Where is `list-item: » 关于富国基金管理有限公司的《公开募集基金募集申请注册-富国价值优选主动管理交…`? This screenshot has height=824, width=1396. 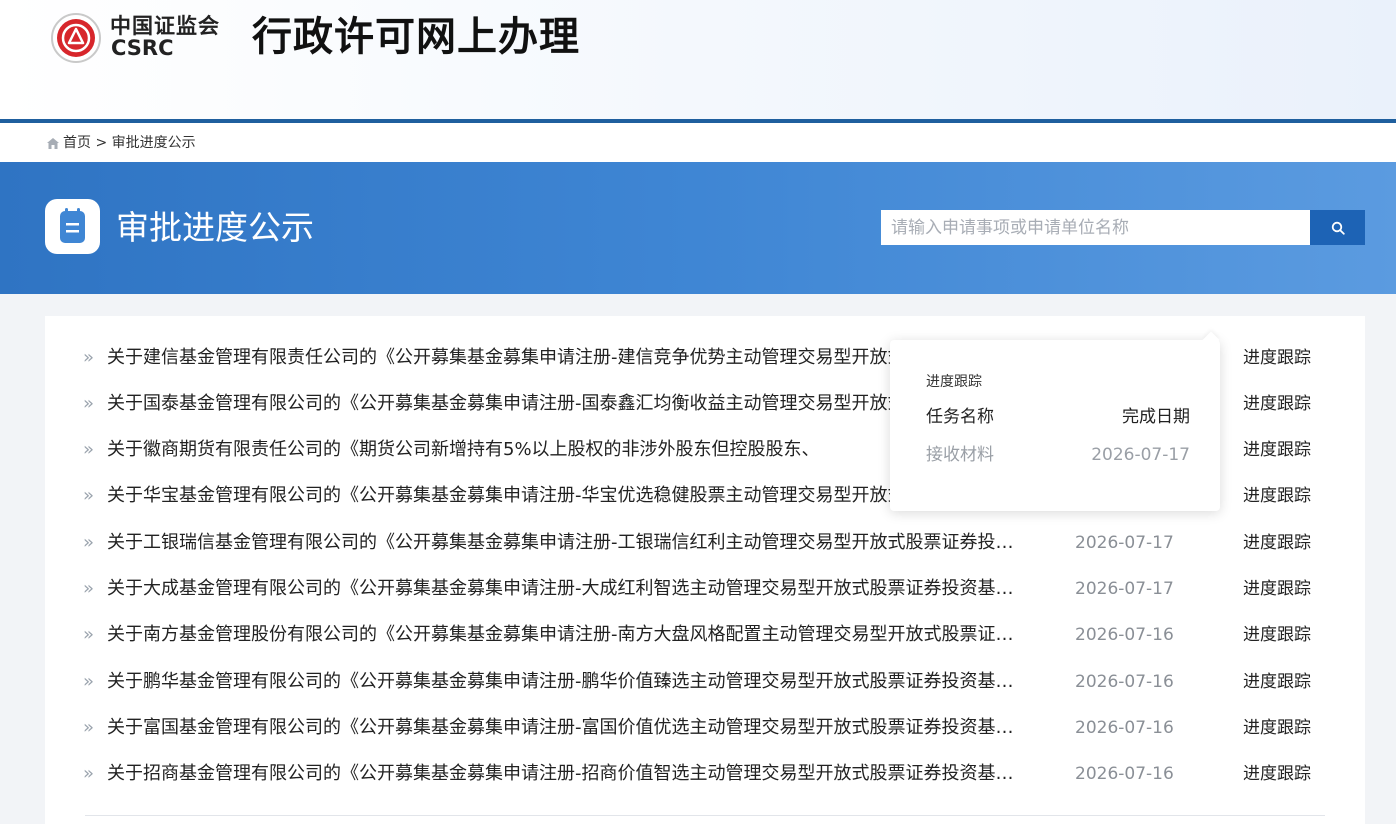 list-item: » 关于富国基金管理有限公司的《公开募集基金募集申请注册-富国价值优选主动管理交… is located at coordinates (705, 728).